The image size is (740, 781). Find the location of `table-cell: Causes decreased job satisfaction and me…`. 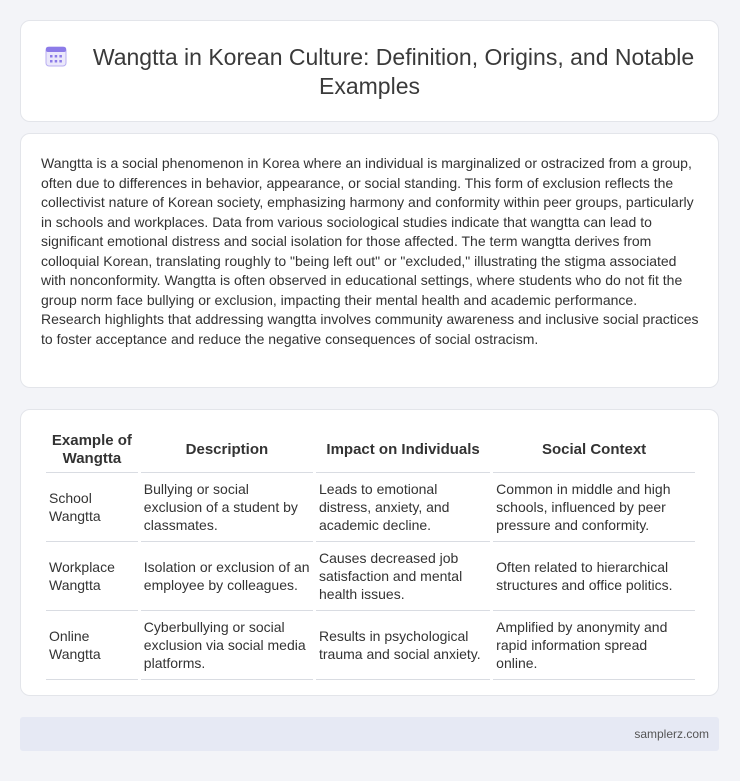

table-cell: Causes decreased job satisfaction and me… is located at coordinates (403, 576).